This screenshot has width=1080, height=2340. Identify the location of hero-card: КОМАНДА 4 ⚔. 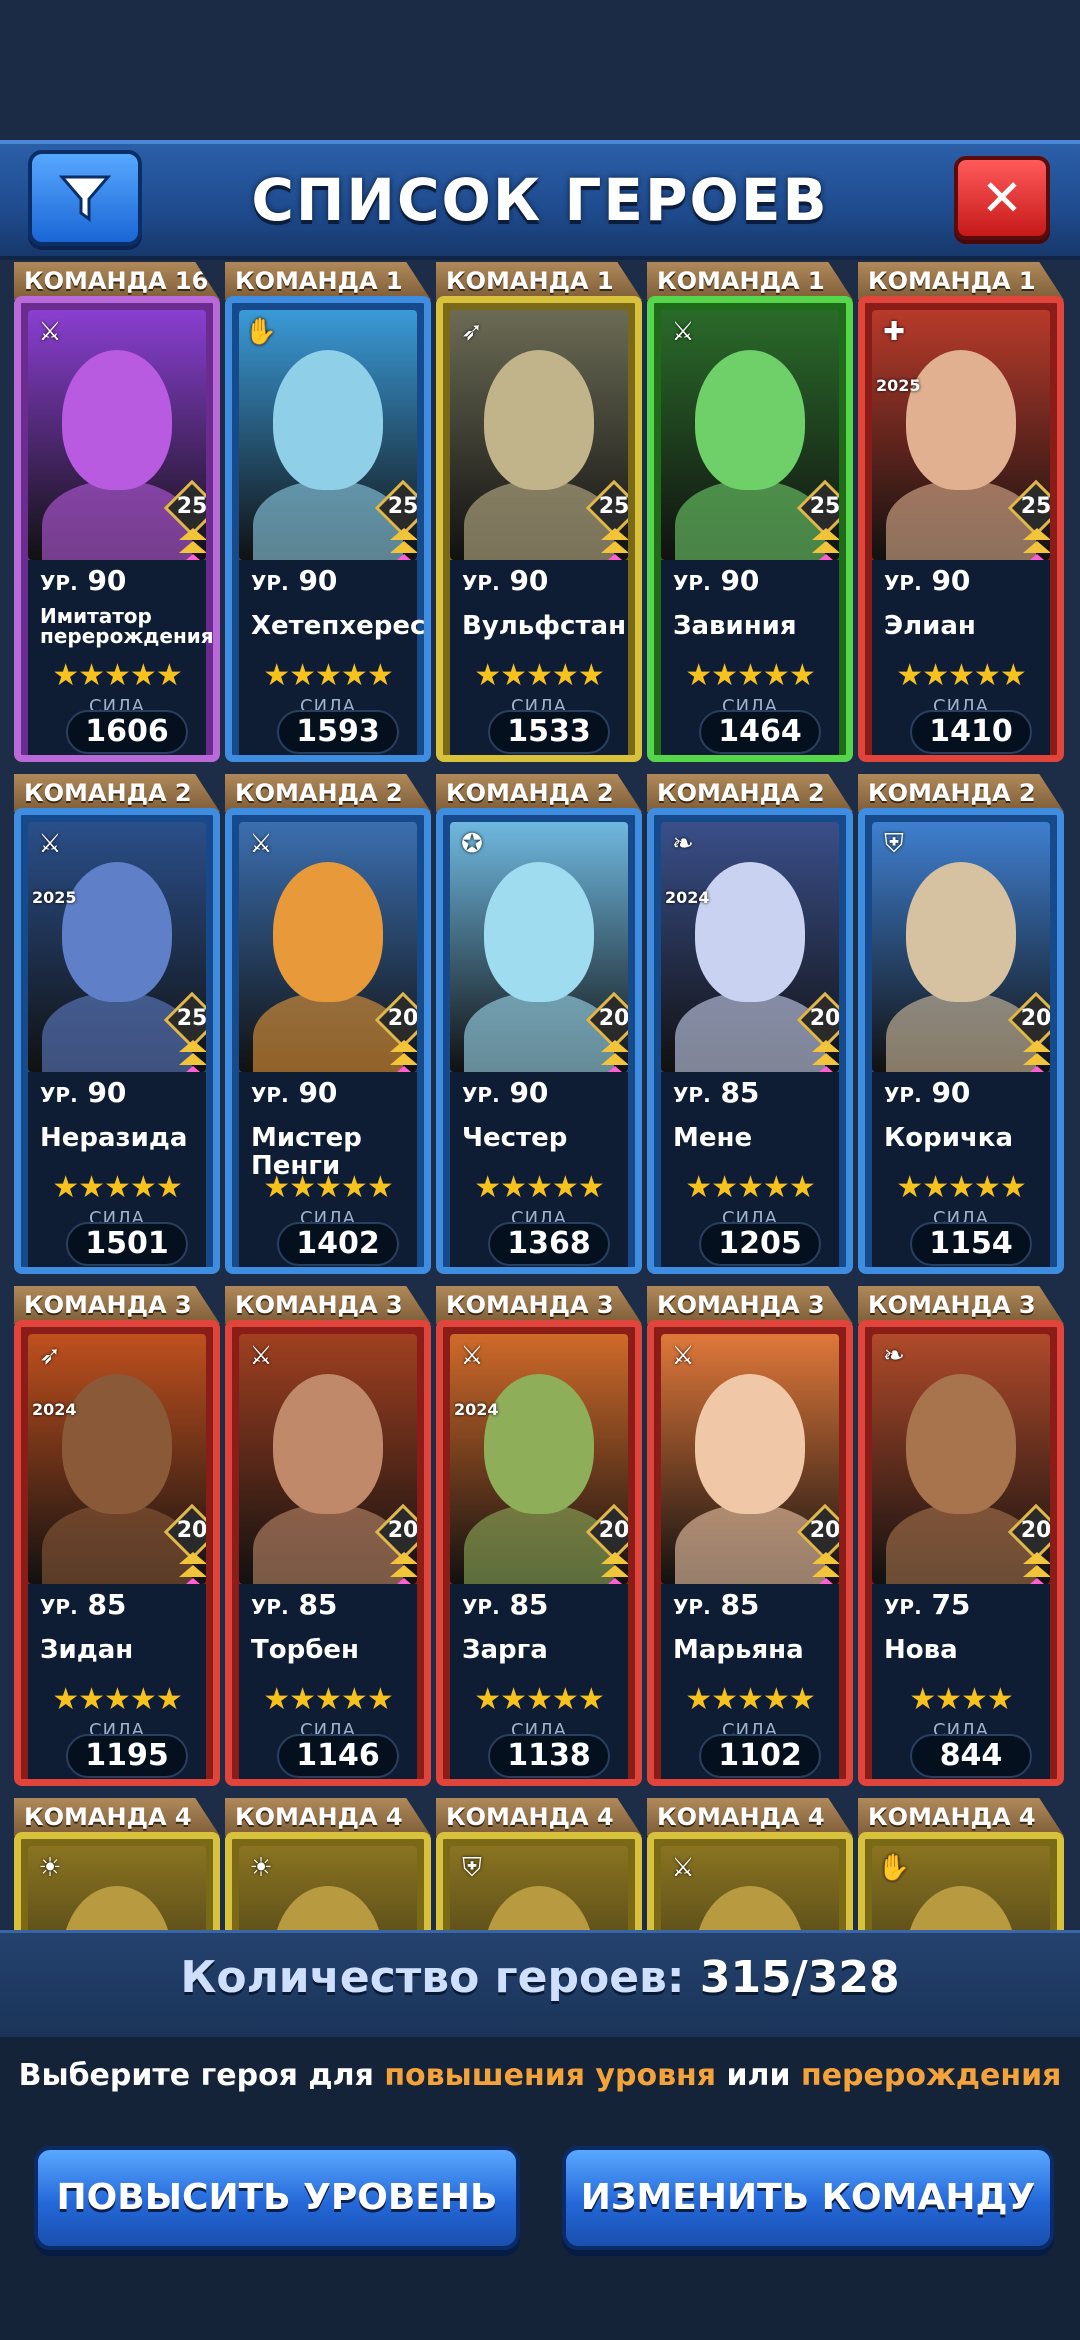
(750, 1848).